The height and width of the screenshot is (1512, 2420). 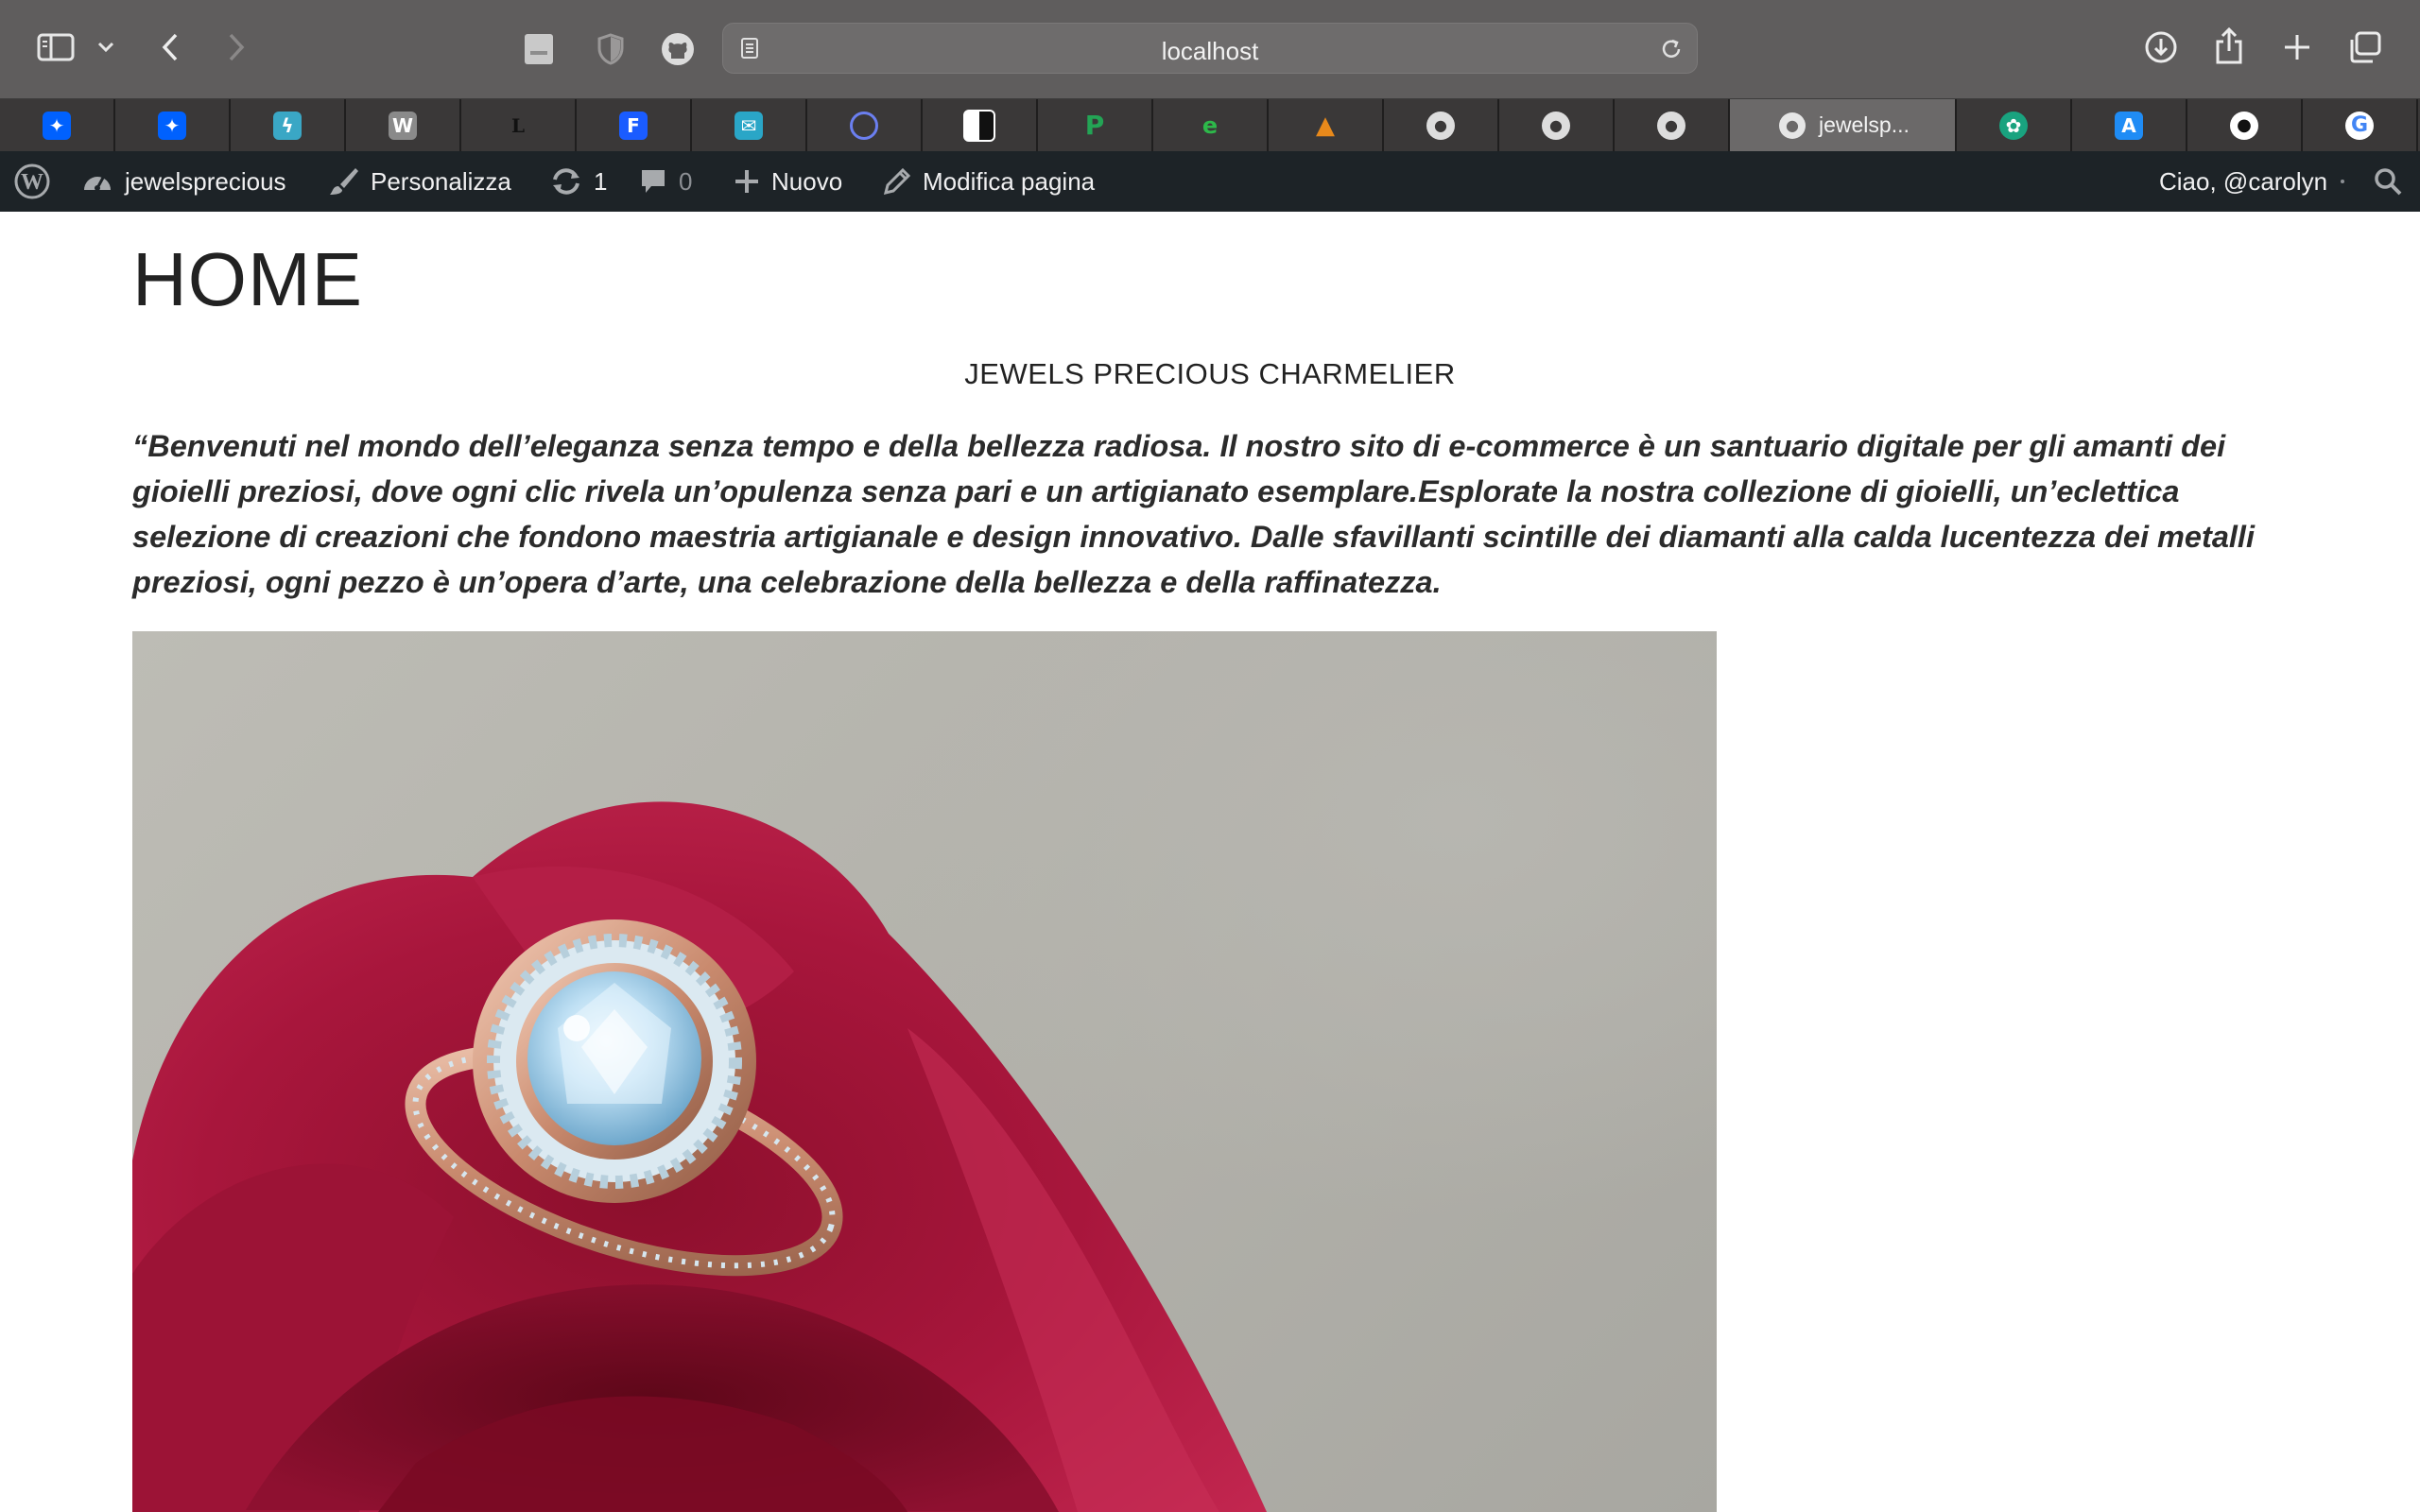 What do you see at coordinates (566, 181) in the screenshot?
I see `updates-icon` at bounding box center [566, 181].